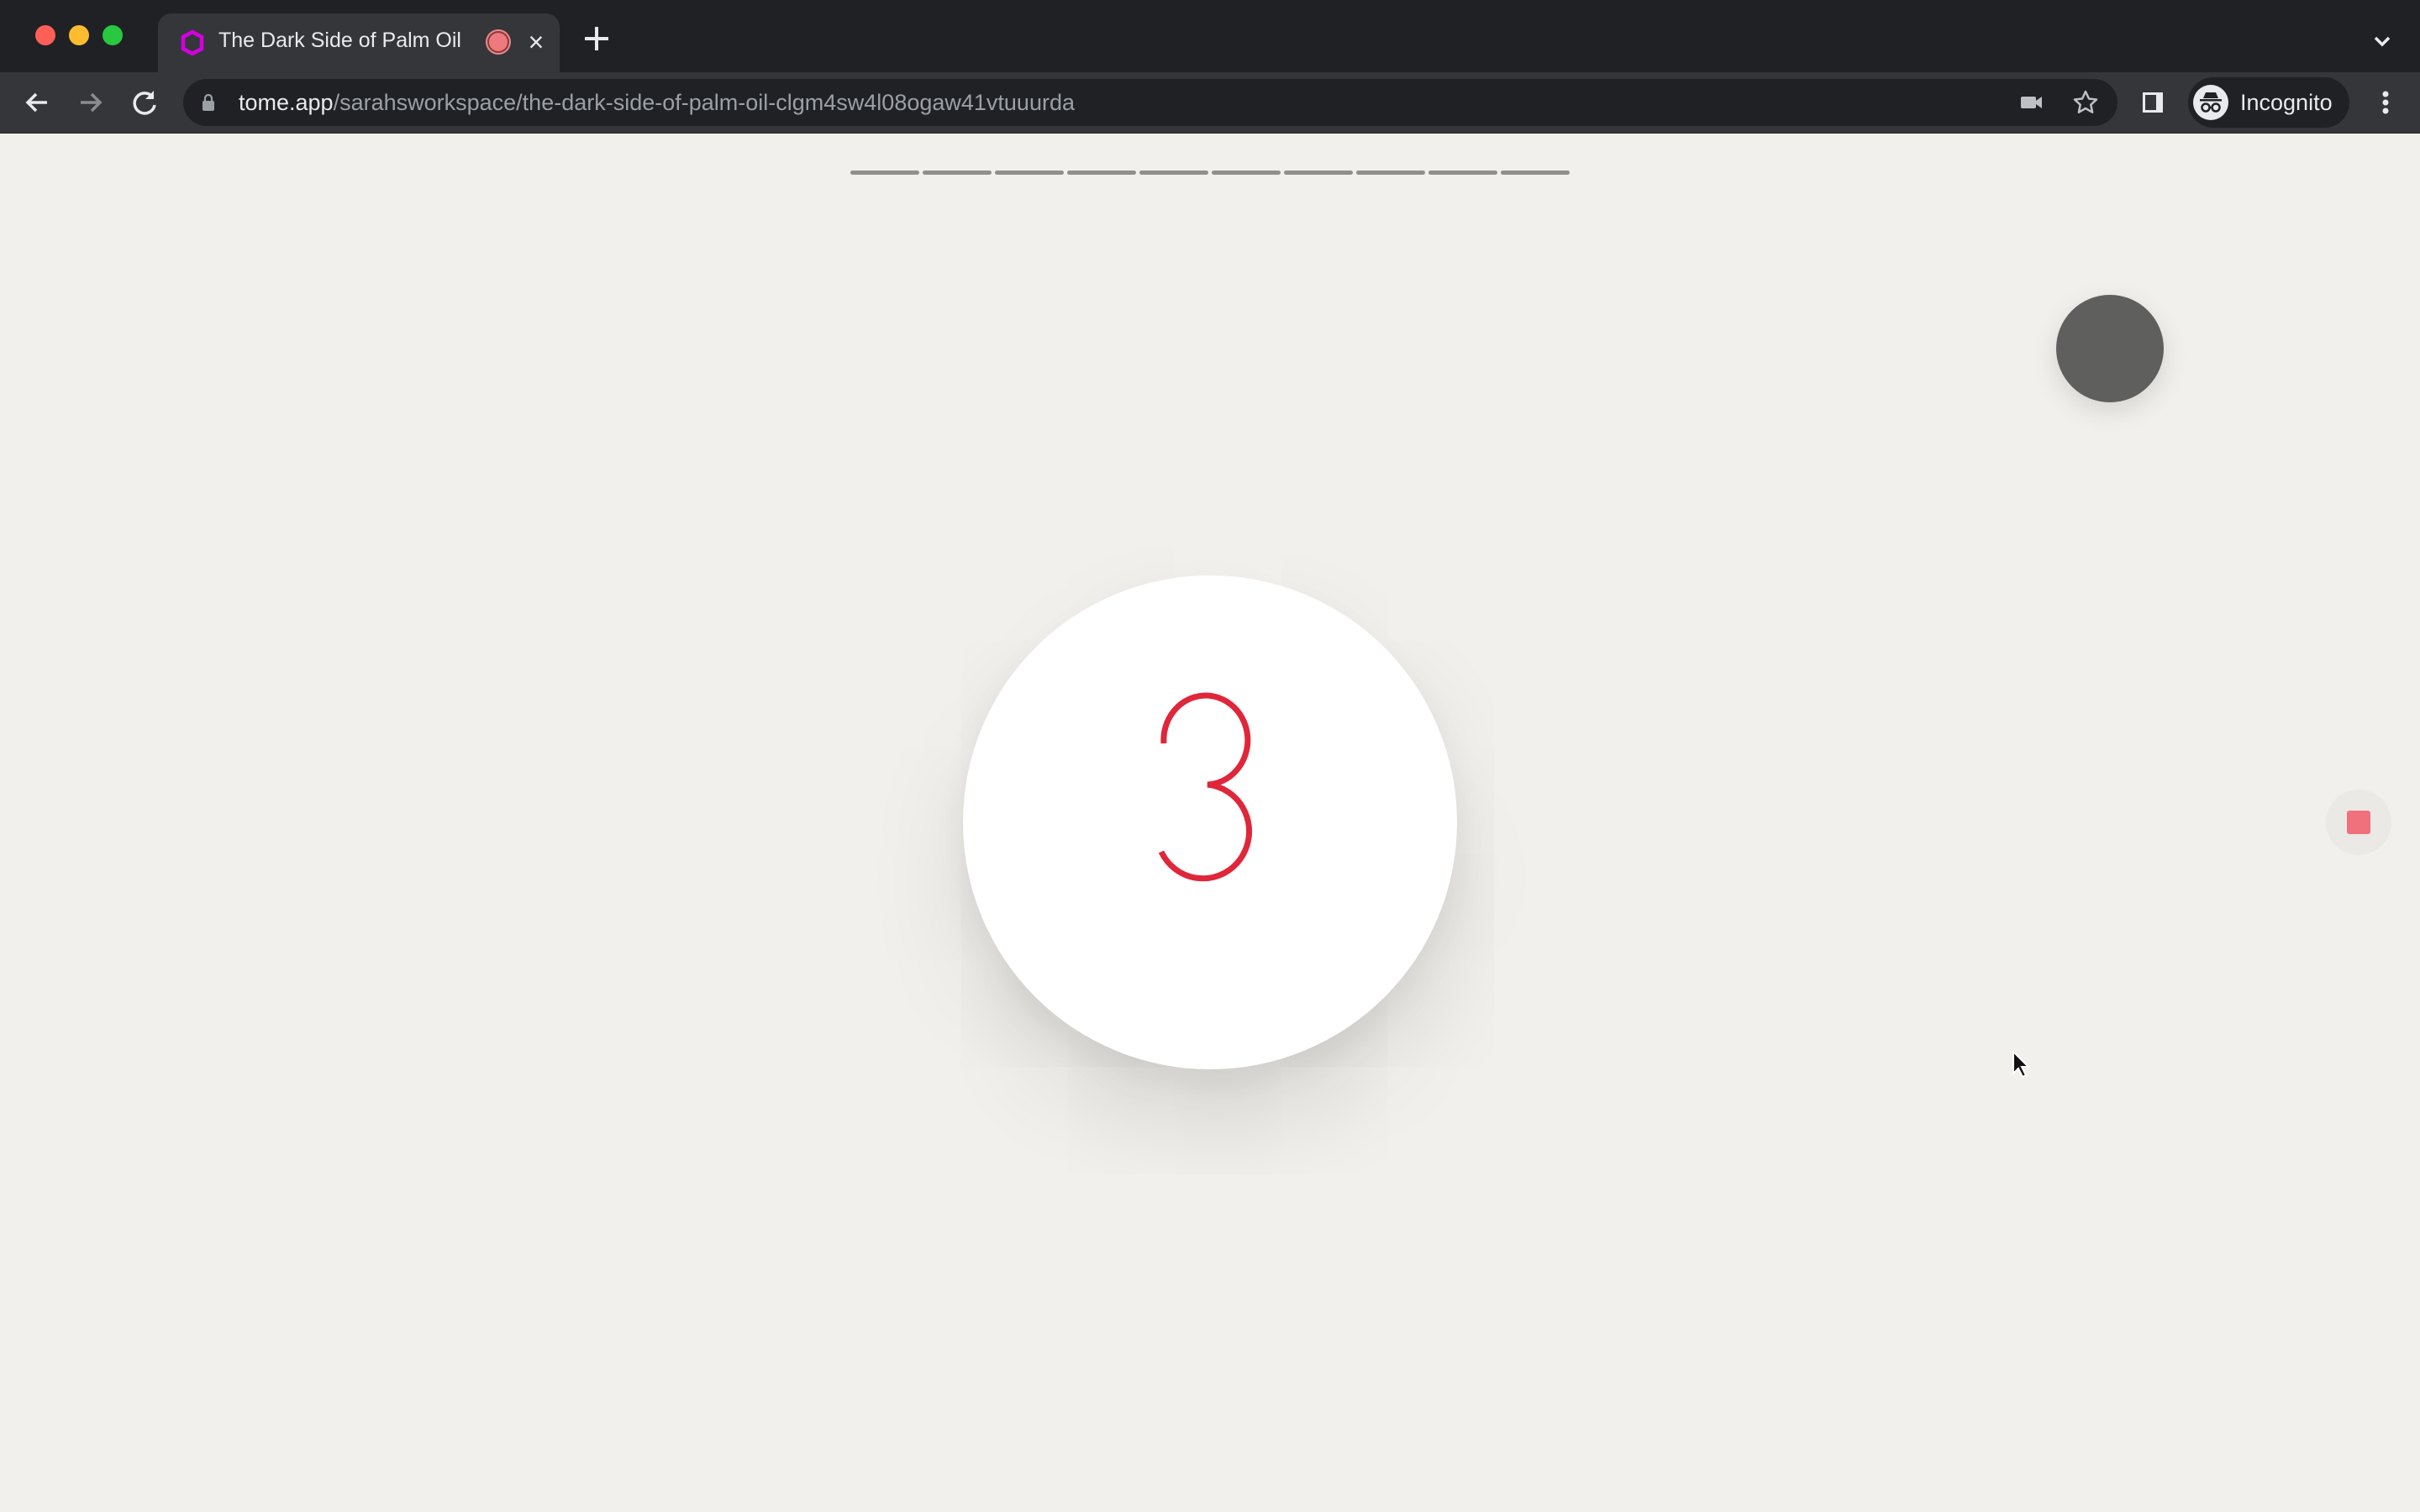  I want to click on browser-tab-active: The Dark Side of Palm Oil ×, so click(359, 42).